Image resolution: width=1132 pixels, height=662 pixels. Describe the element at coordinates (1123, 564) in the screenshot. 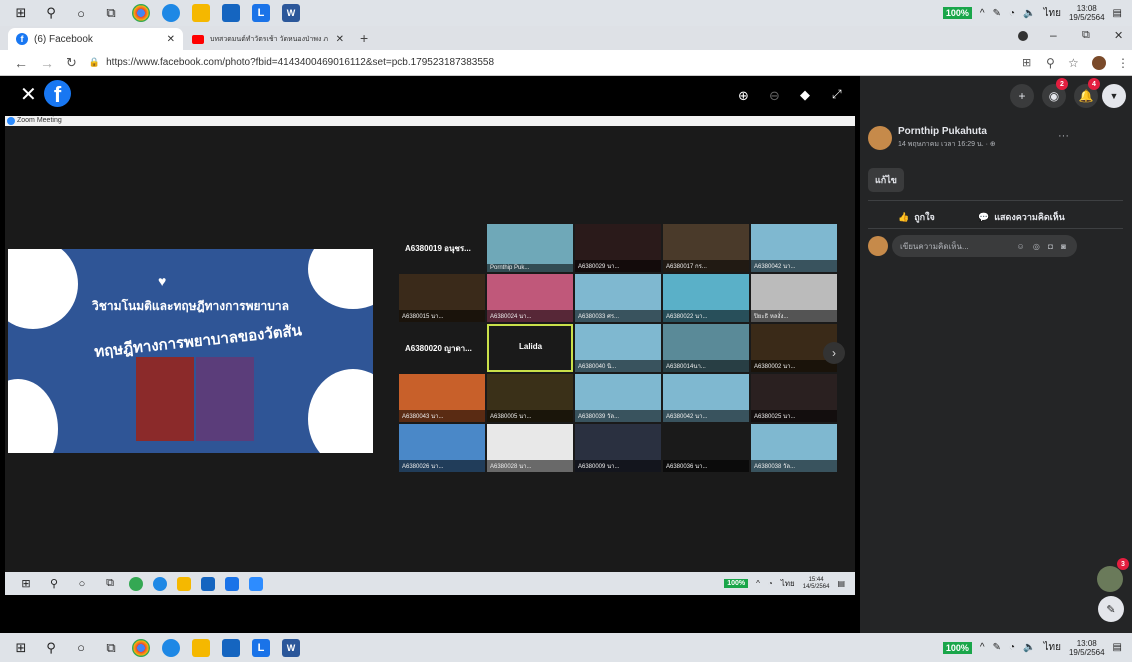

I see `chat-badge: 3` at that location.